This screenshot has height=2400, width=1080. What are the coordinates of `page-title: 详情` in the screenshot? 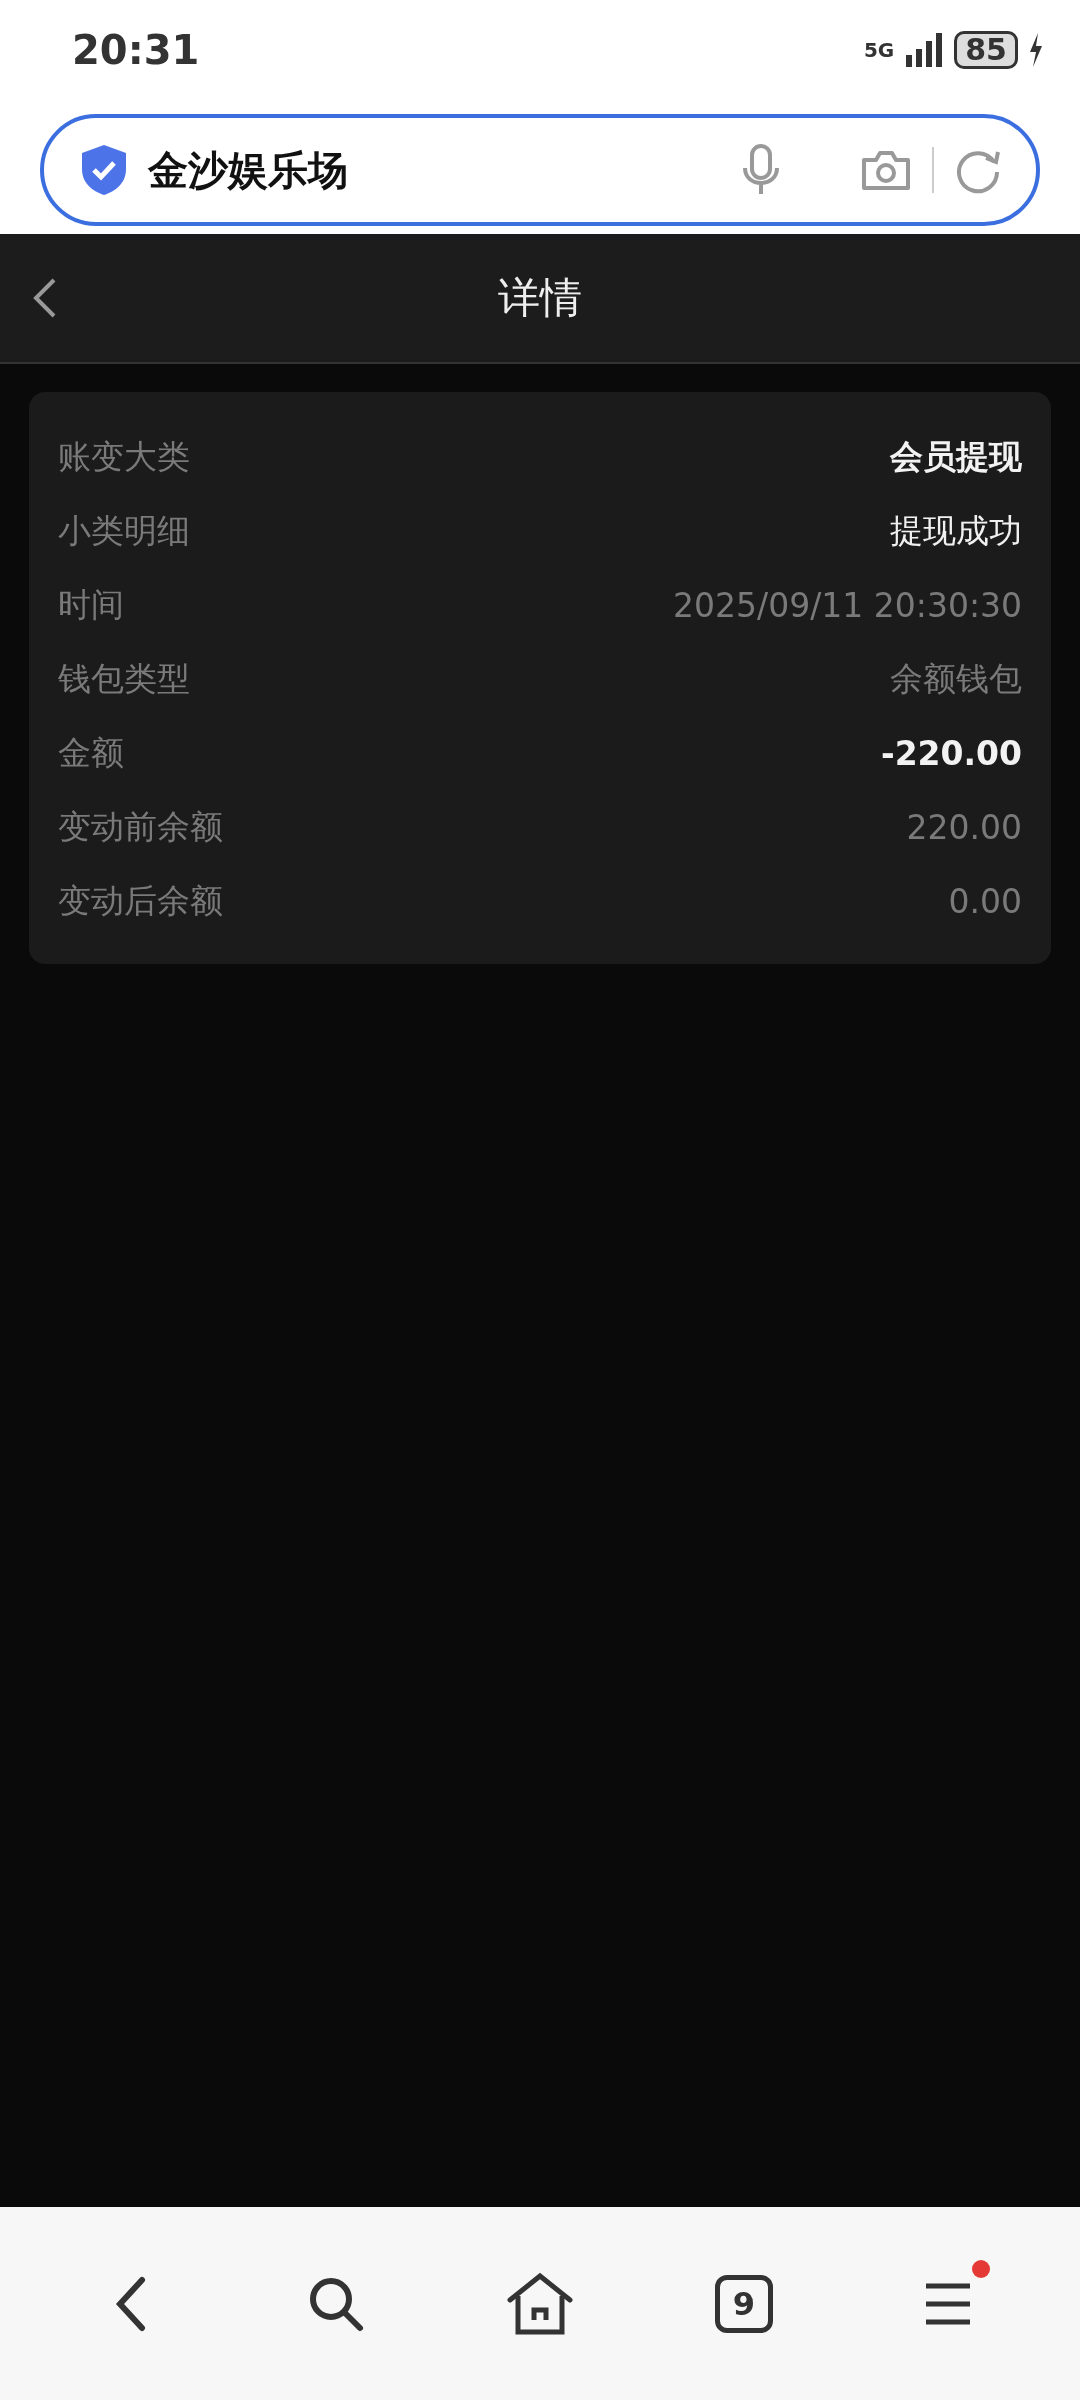 It's located at (540, 298).